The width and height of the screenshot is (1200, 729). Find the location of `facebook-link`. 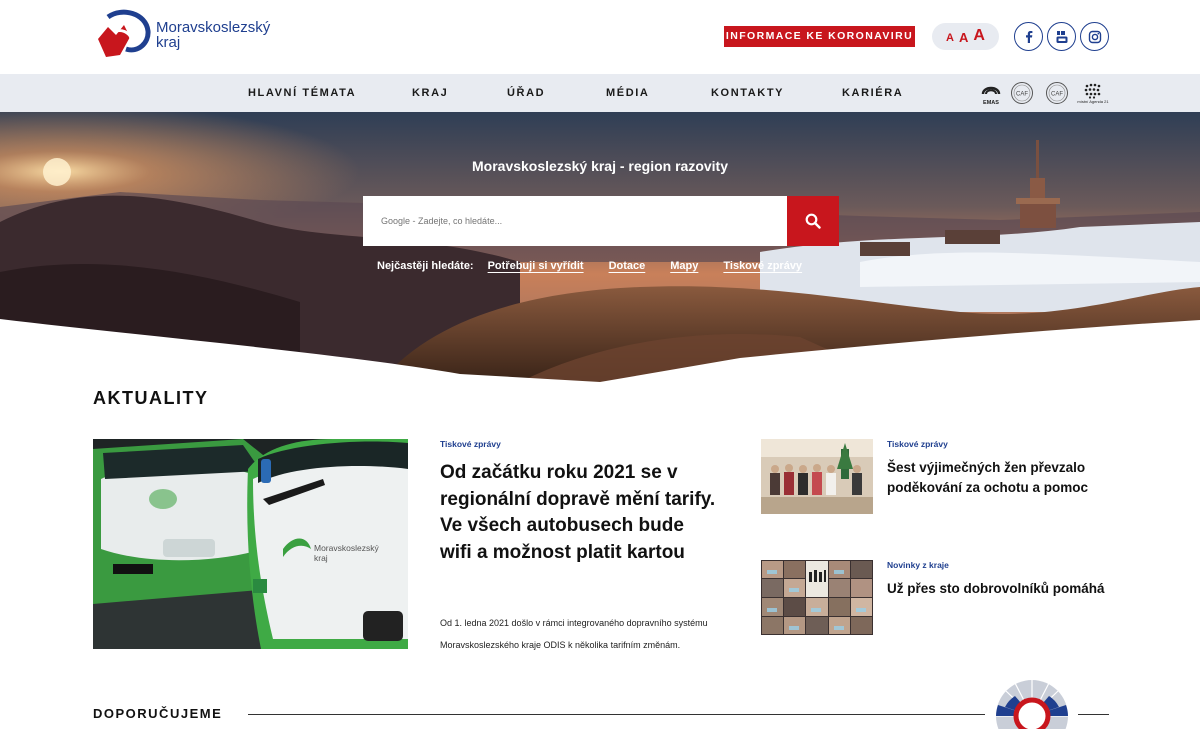

facebook-link is located at coordinates (1028, 36).